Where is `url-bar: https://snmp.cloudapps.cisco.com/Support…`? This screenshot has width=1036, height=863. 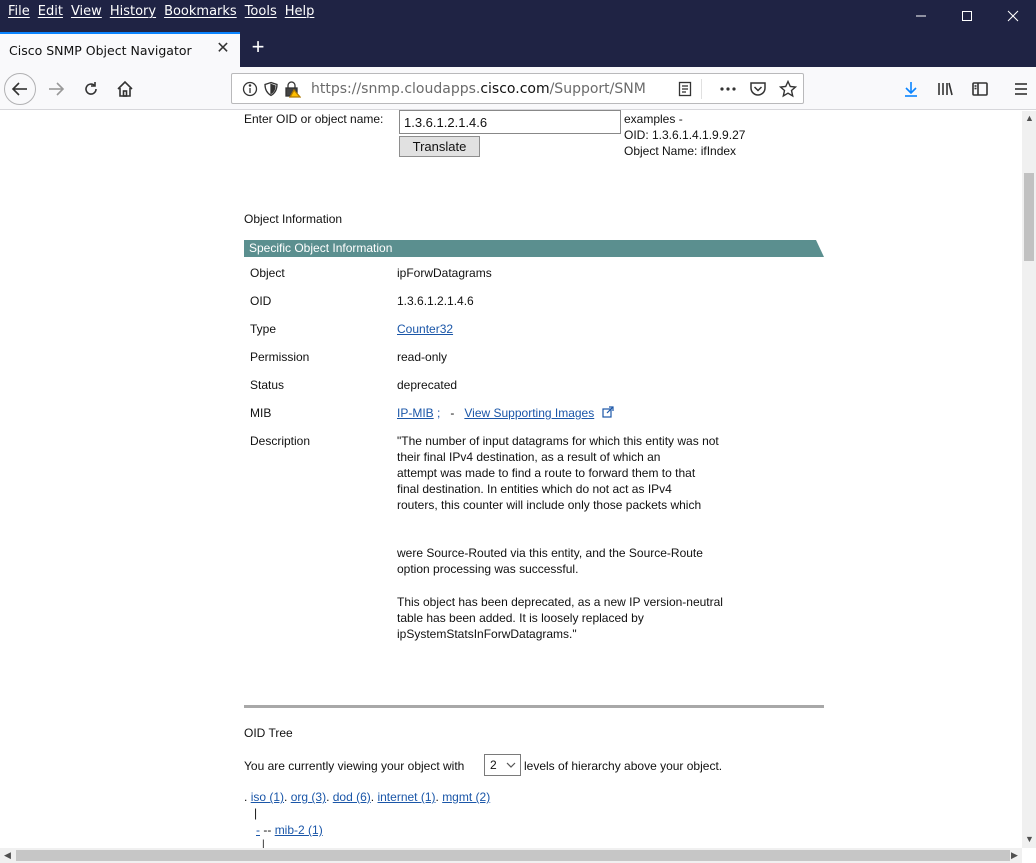 url-bar: https://snmp.cloudapps.cisco.com/Support… is located at coordinates (517, 88).